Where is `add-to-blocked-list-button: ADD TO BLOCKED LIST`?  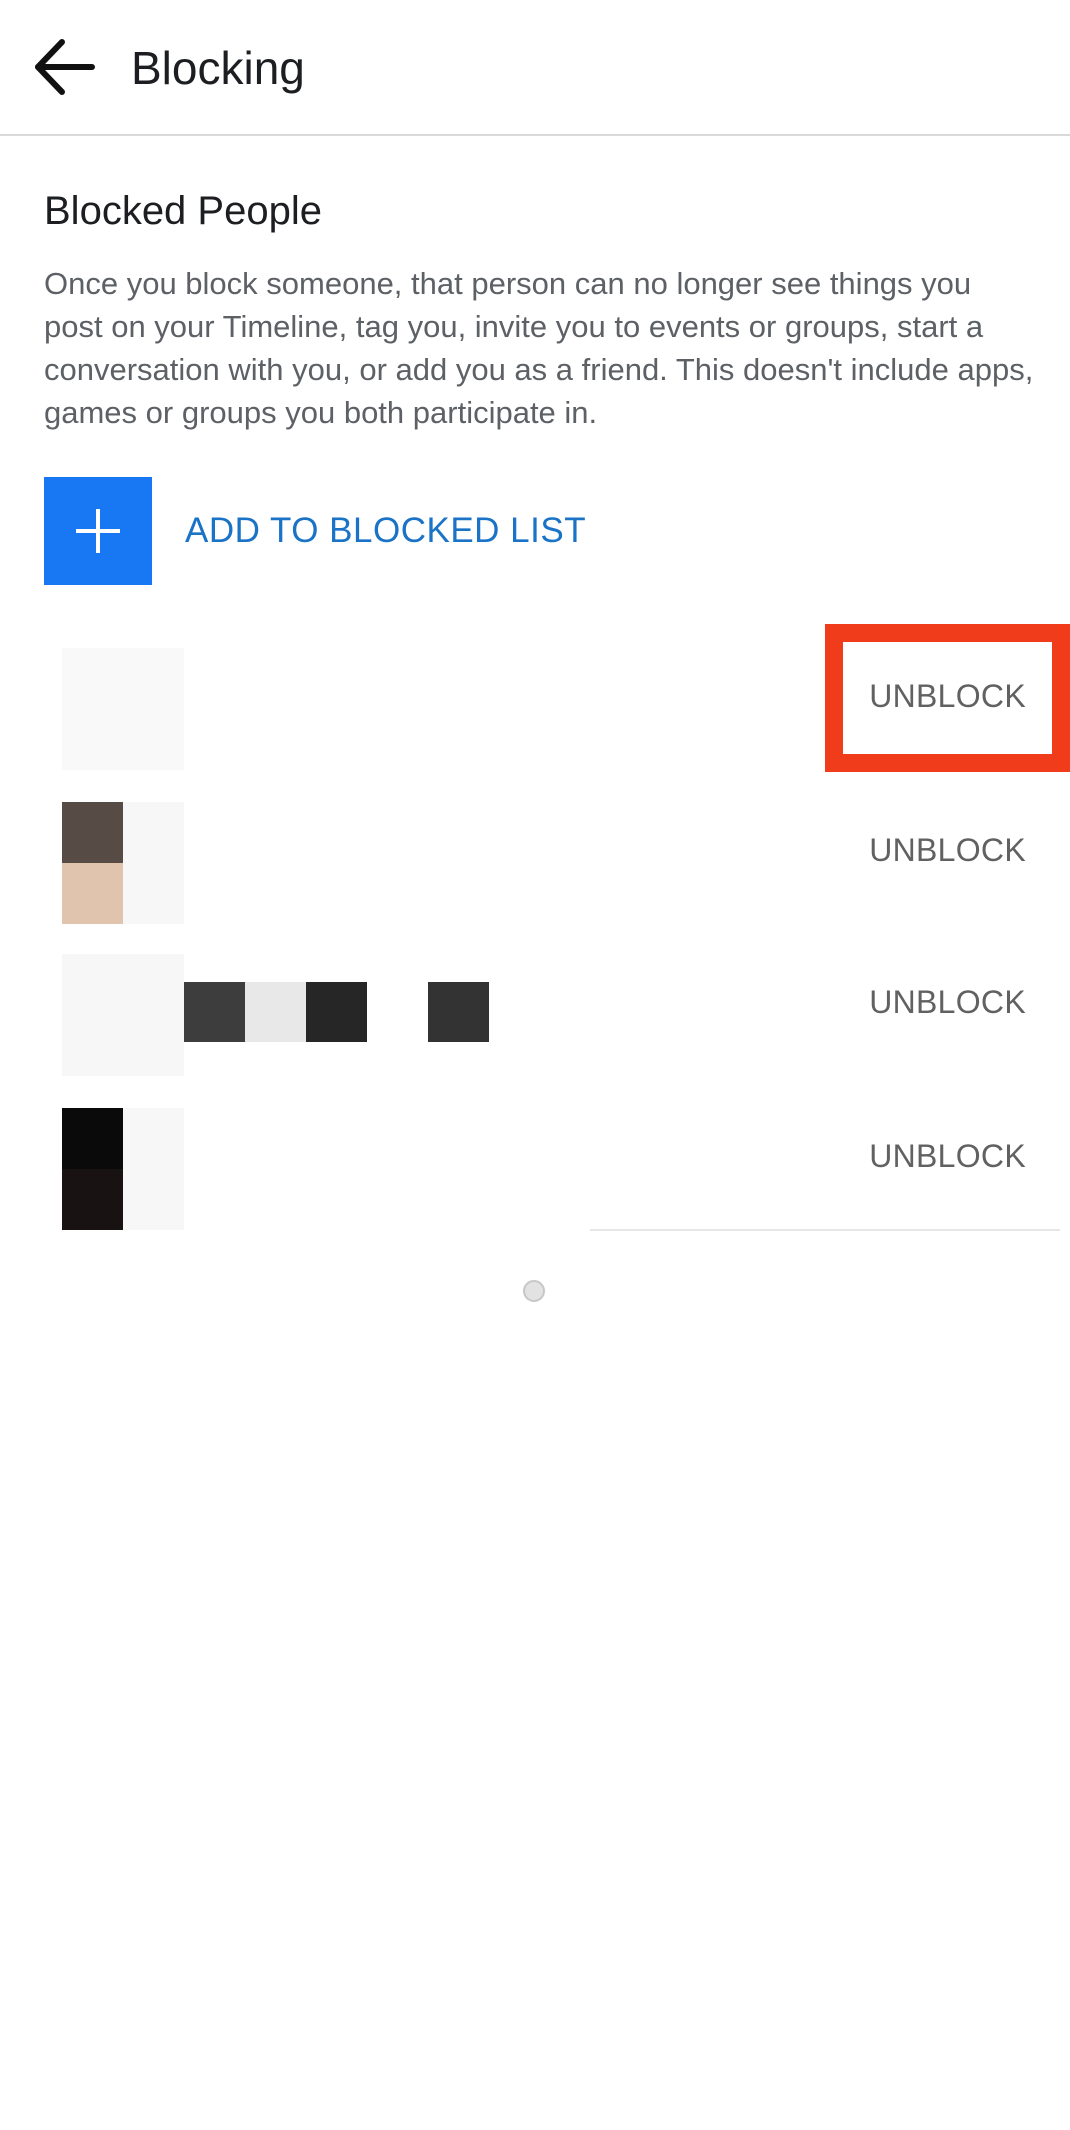 add-to-blocked-list-button: ADD TO BLOCKED LIST is located at coordinates (544, 532).